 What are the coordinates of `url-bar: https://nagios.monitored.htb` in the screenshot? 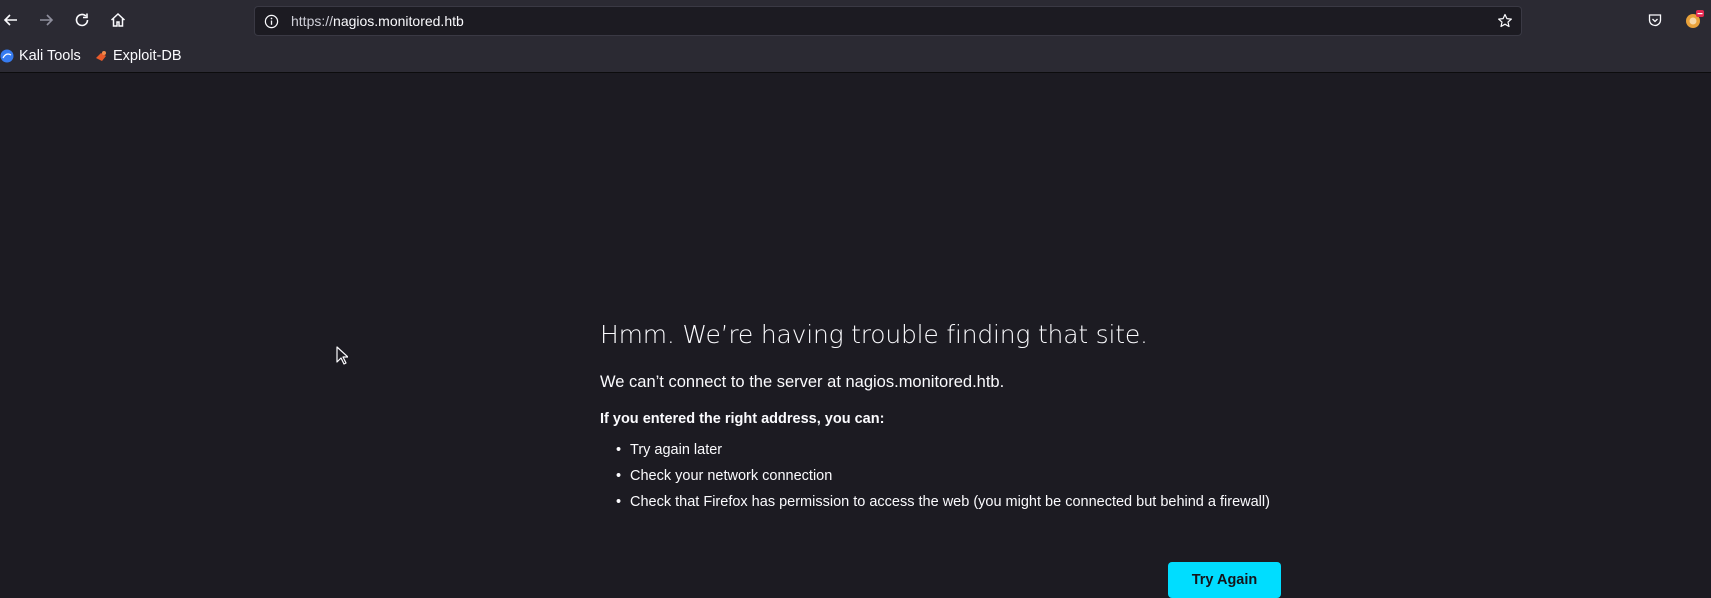 It's located at (888, 21).